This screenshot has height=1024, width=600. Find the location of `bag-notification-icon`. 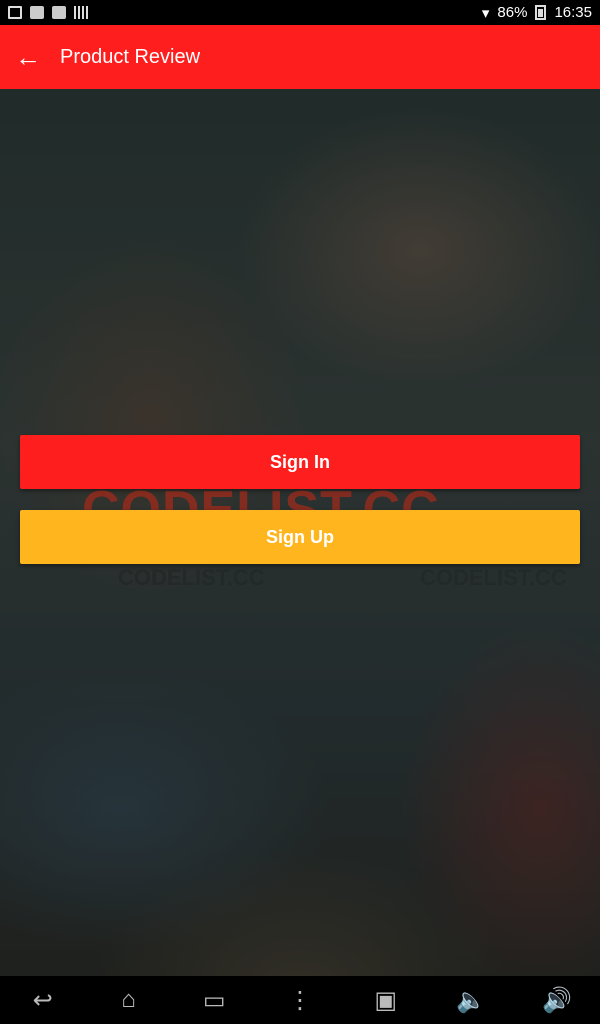

bag-notification-icon is located at coordinates (59, 12).